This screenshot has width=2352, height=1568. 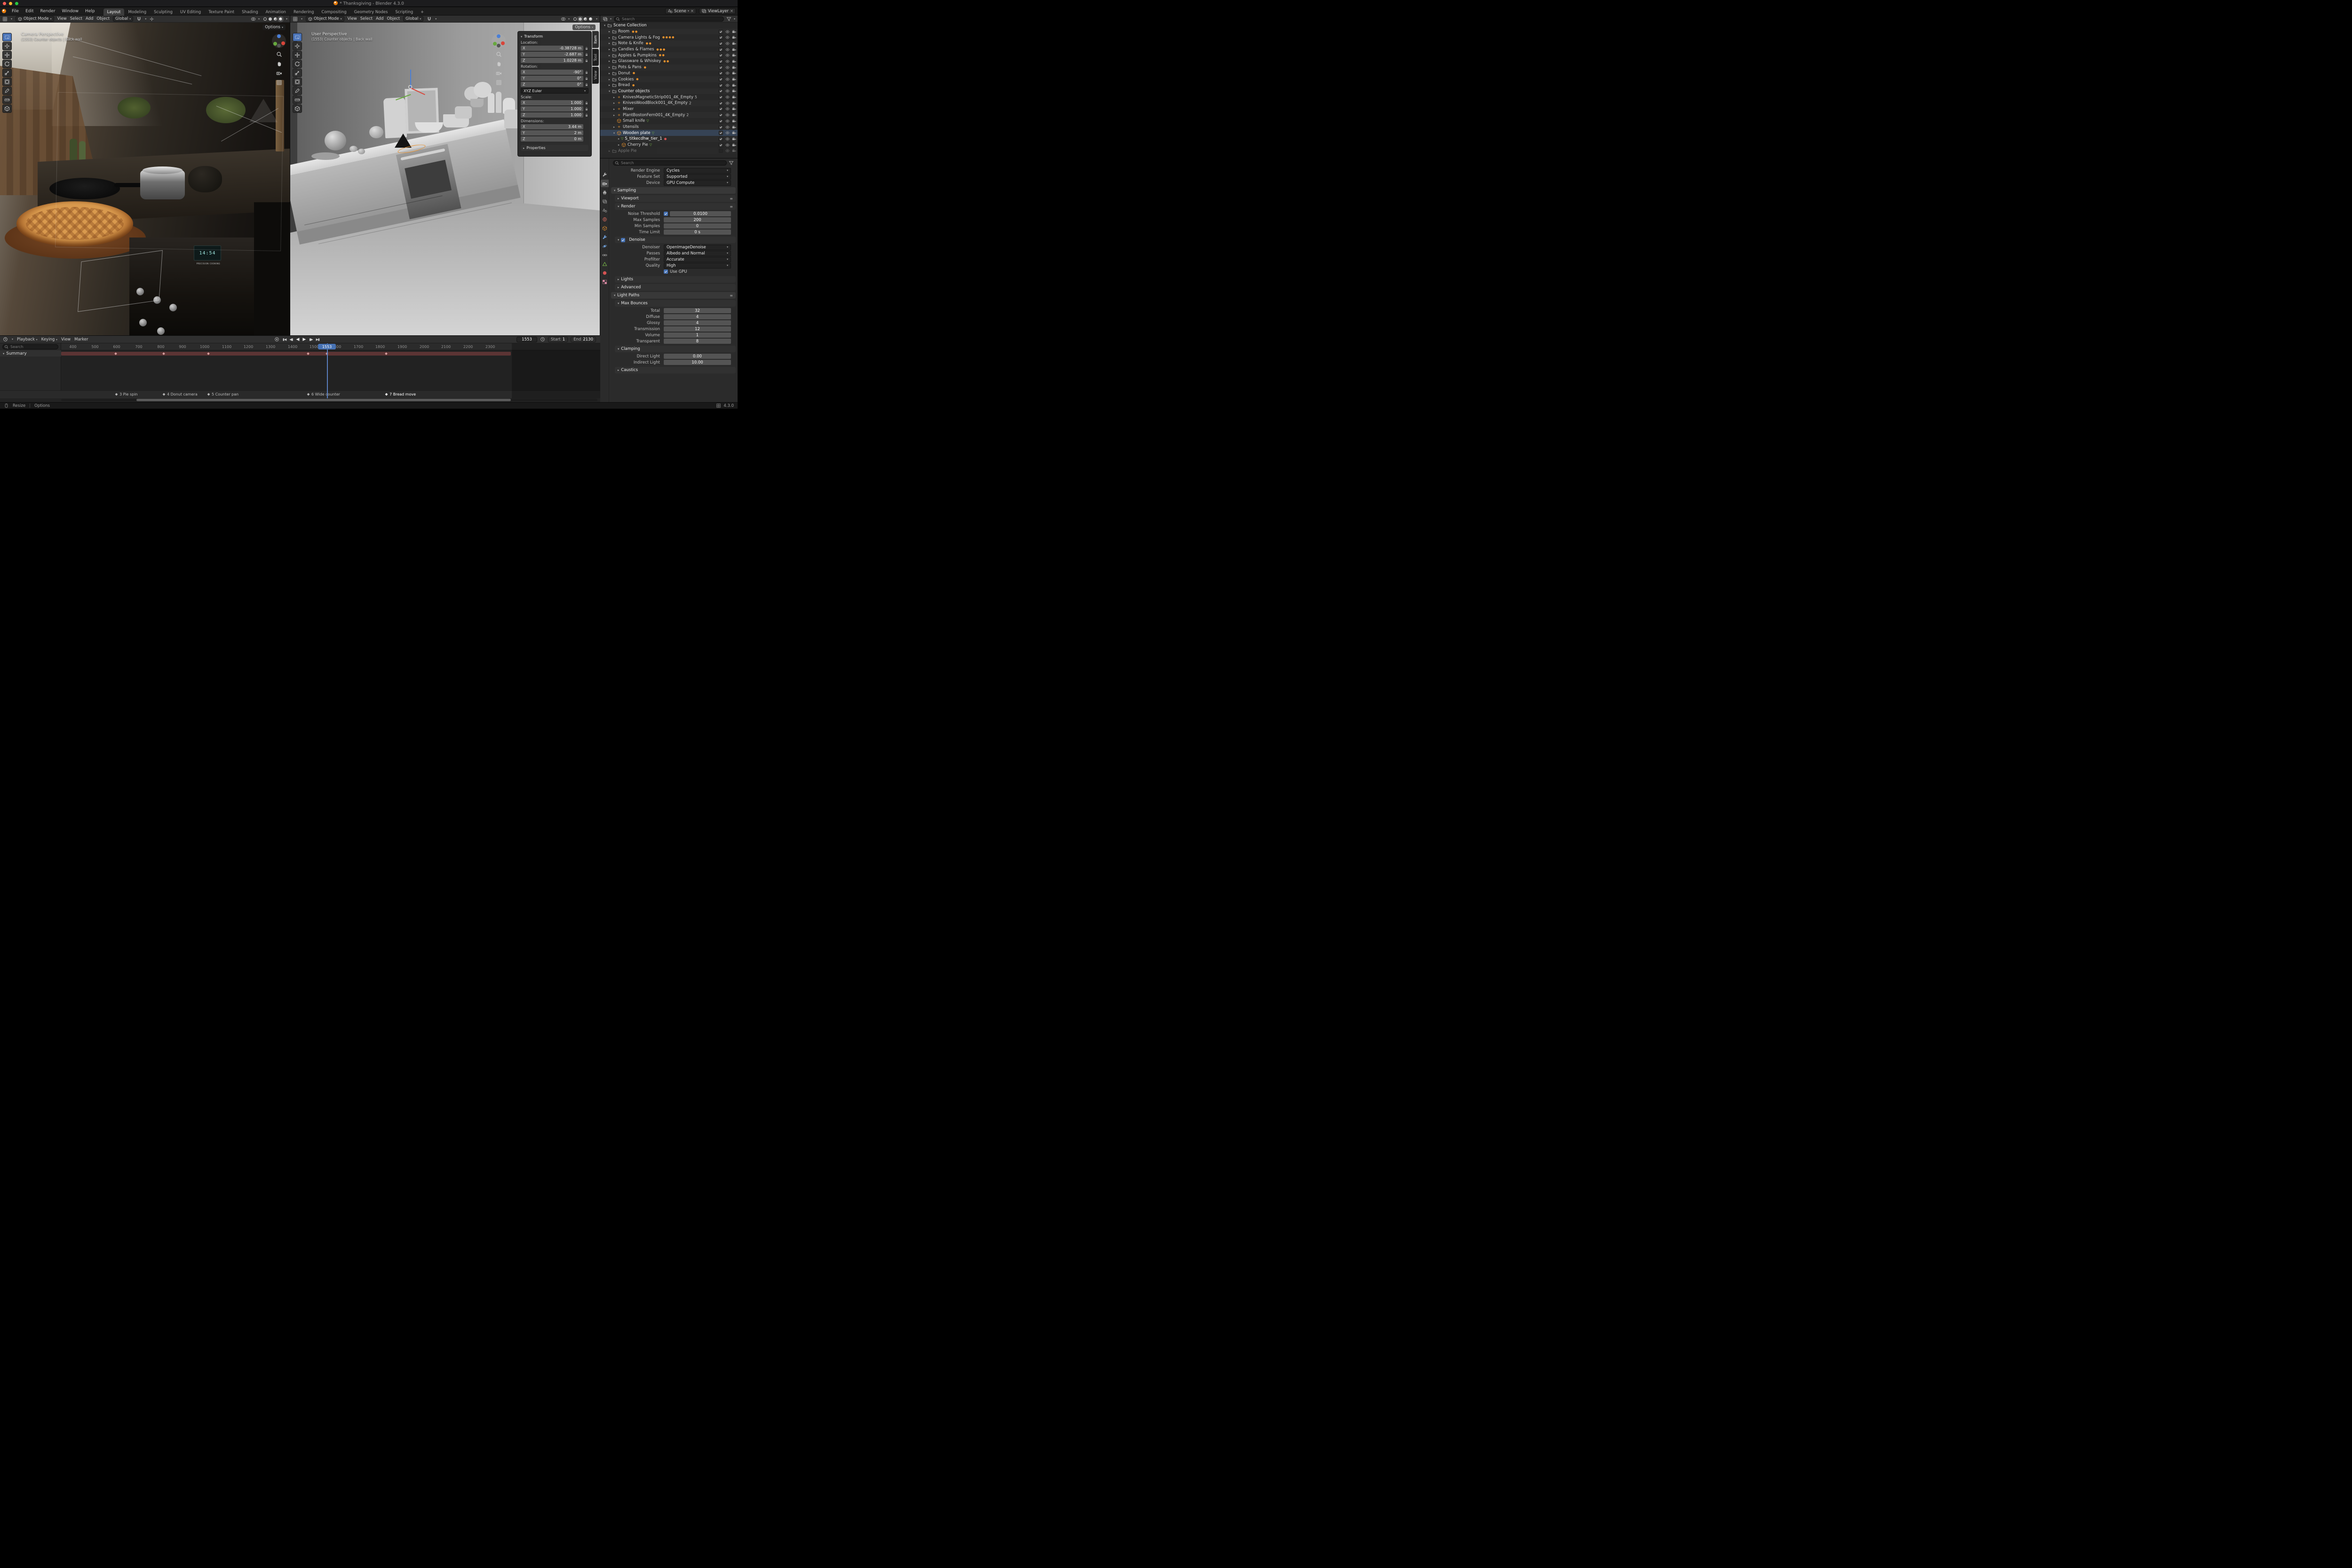 I want to click on shading-rendered-button, so click(x=590, y=19).